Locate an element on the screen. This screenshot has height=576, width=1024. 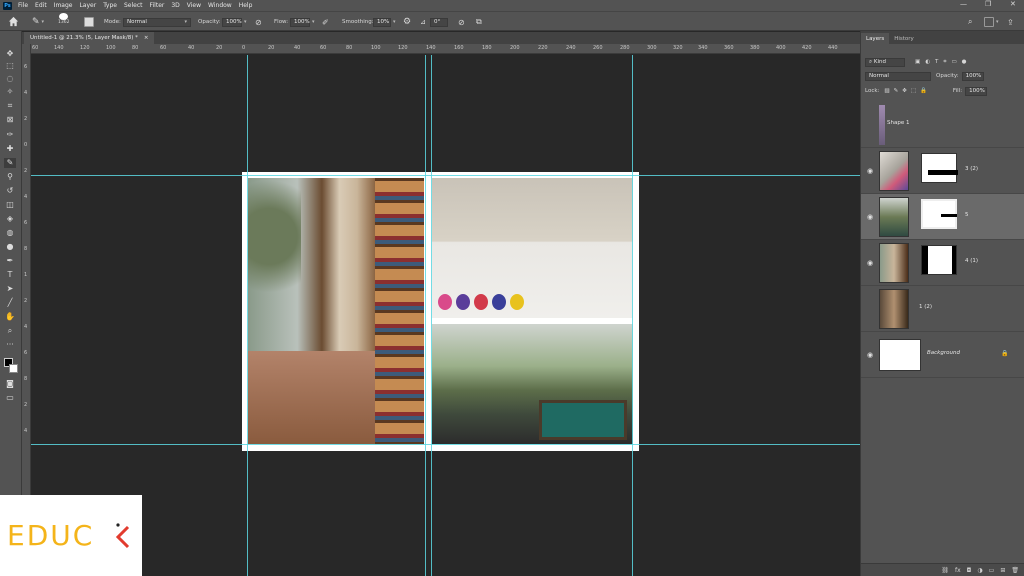
pressure-opacity-icon: ⊘ is located at coordinates (258, 22).